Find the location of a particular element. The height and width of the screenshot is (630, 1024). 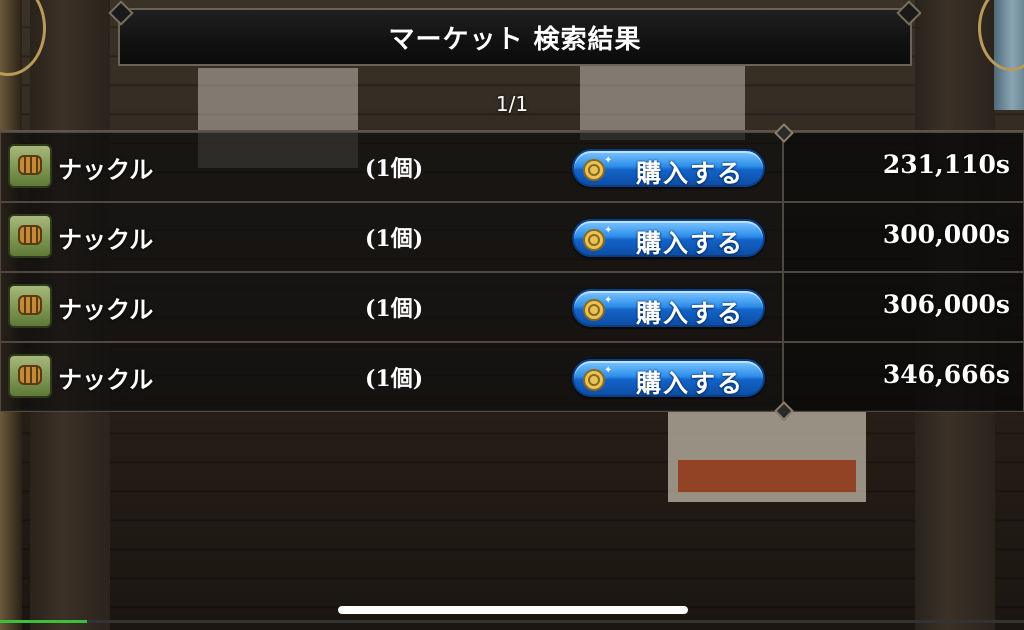

listing-row: ナックル (1個) ✦ 購入する 346,666s is located at coordinates (512, 377).